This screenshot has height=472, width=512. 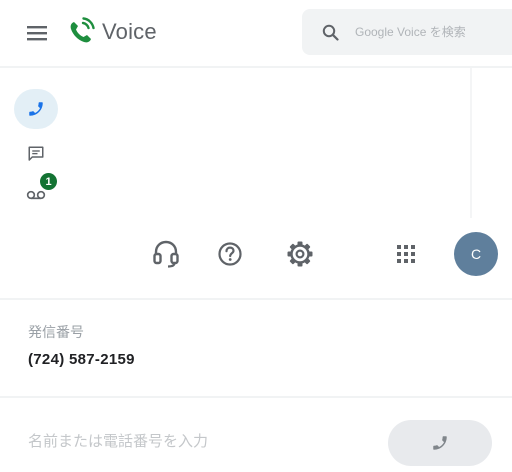 I want to click on search-icon, so click(x=330, y=32).